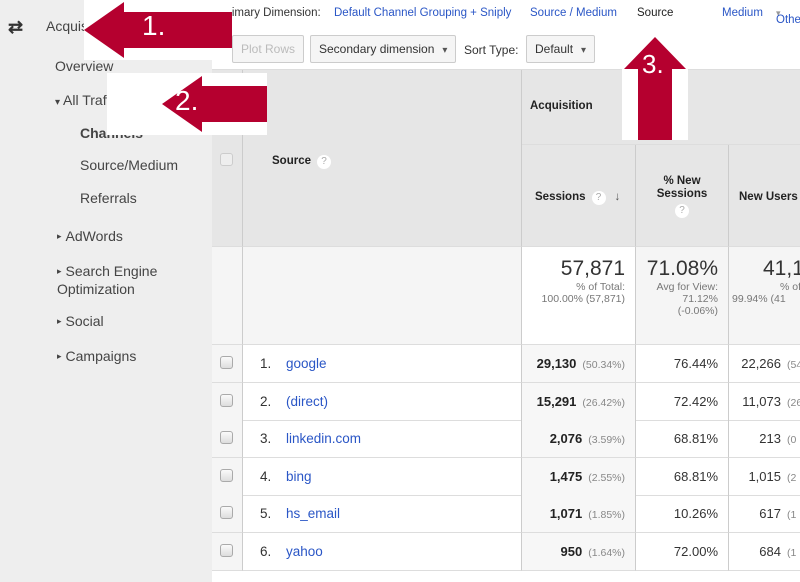  I want to click on total-sub: 100.00% (57,871), so click(583, 299).